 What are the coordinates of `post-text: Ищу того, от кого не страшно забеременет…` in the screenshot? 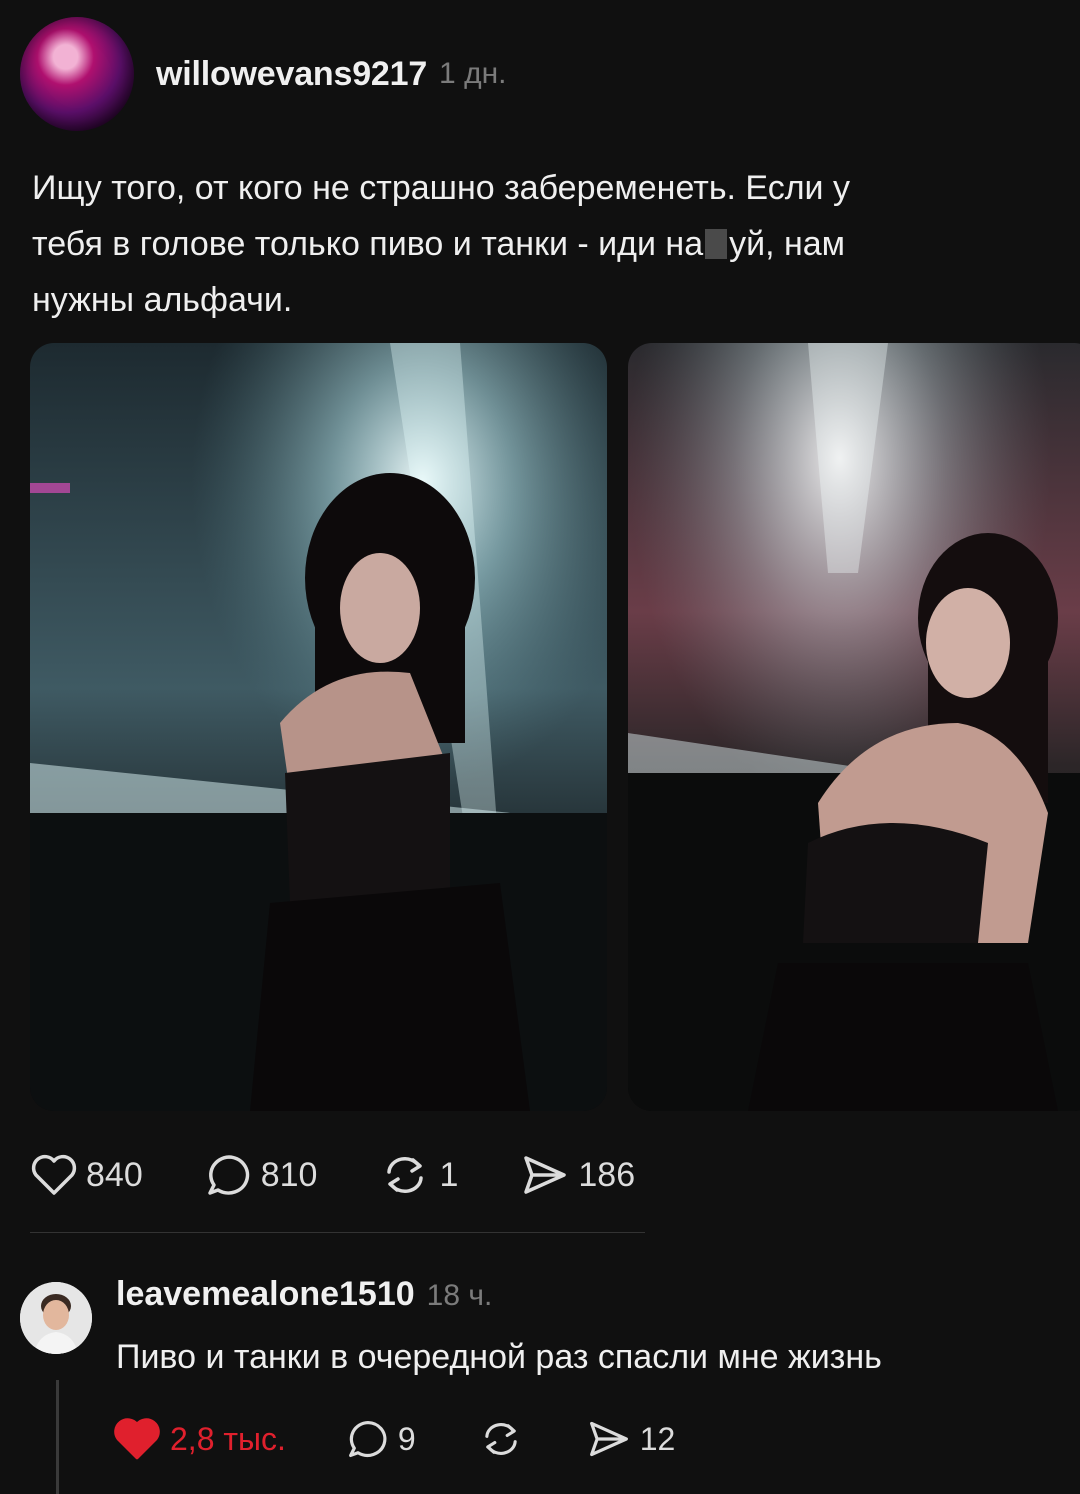 It's located at (537, 244).